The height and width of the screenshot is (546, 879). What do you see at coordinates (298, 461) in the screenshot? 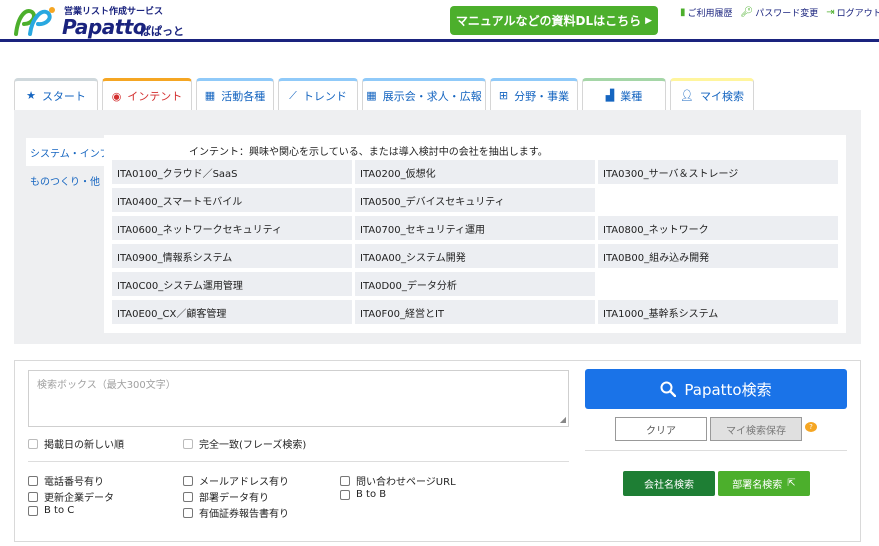
I see `search-divider` at bounding box center [298, 461].